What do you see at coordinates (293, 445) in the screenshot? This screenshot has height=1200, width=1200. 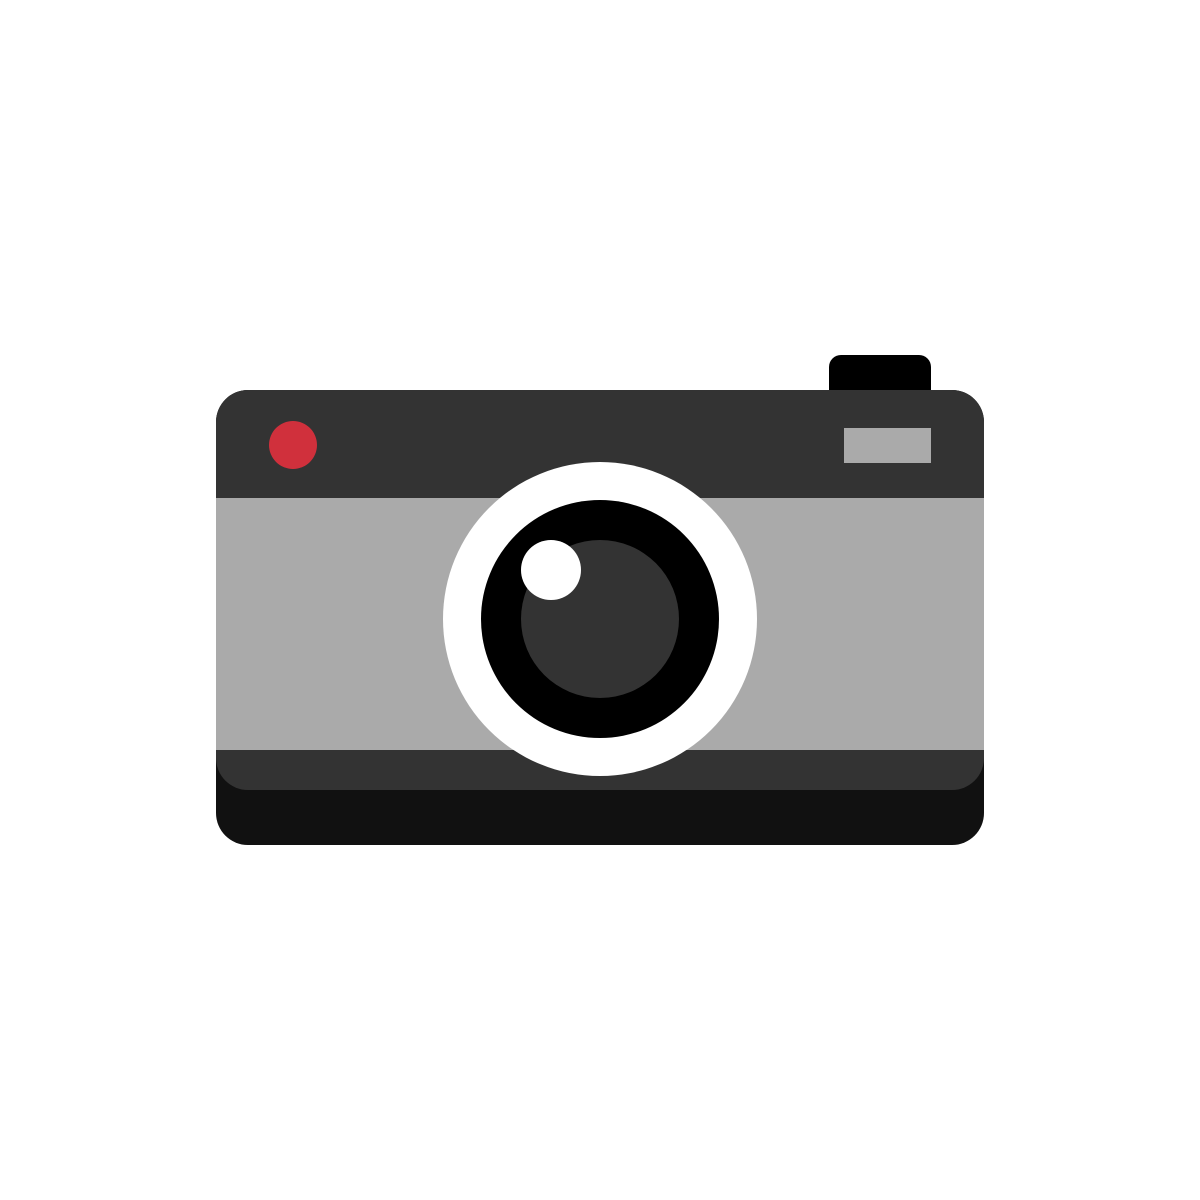 I see `indicator-light` at bounding box center [293, 445].